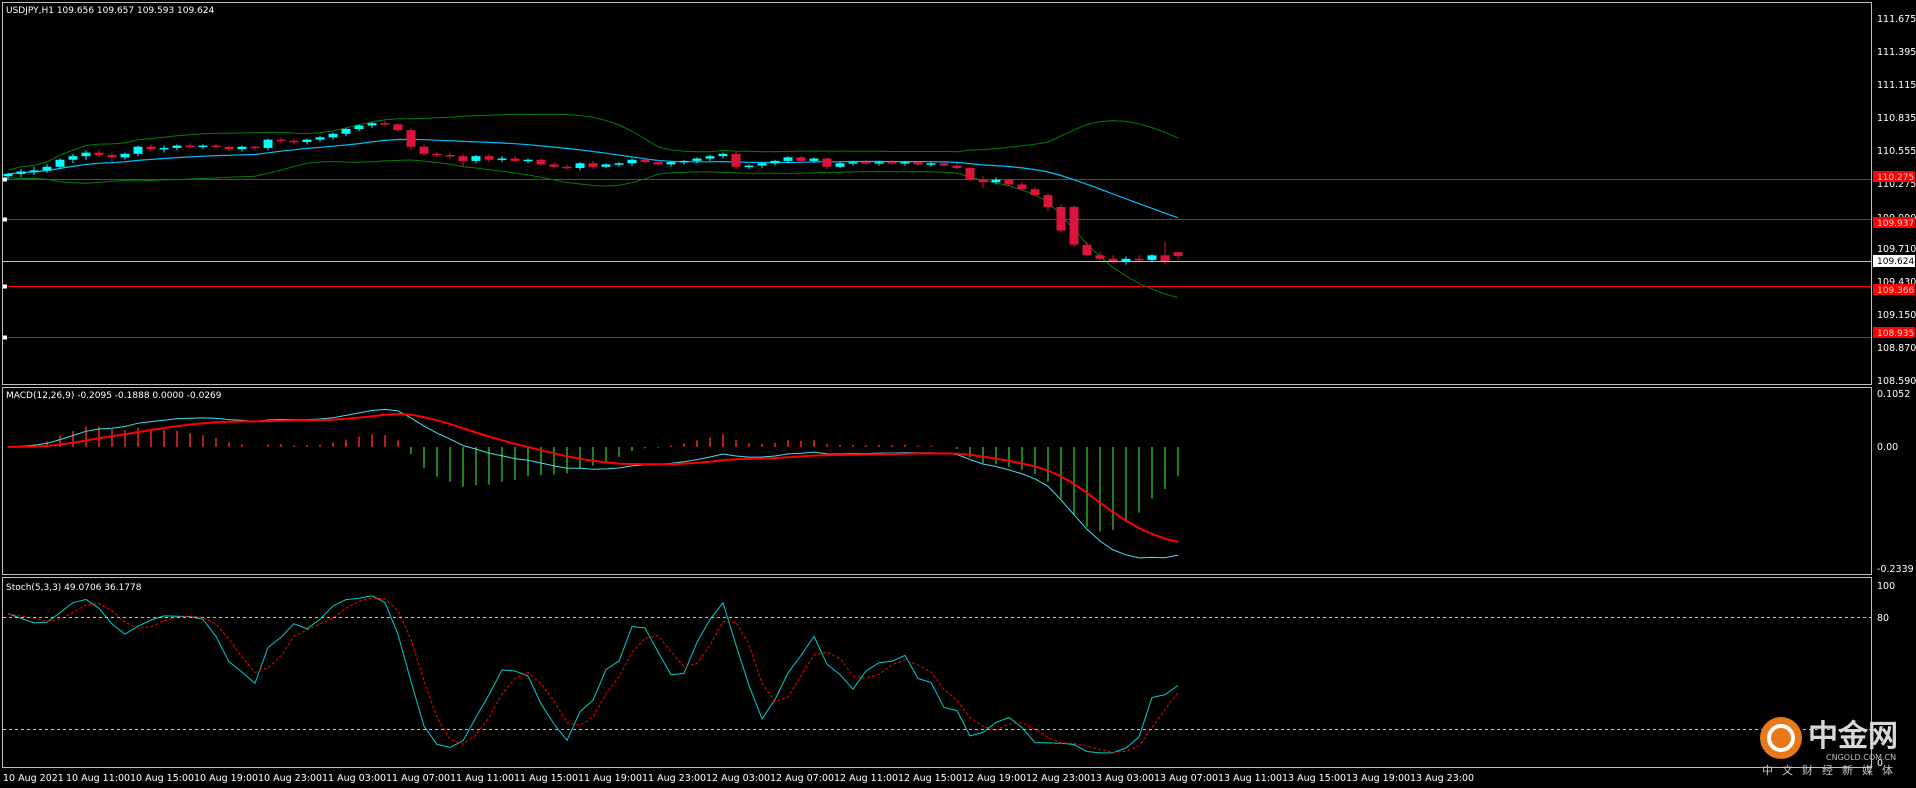 This screenshot has height=788, width=1916. I want to click on macd-axis-zero: 0.00, so click(1887, 447).